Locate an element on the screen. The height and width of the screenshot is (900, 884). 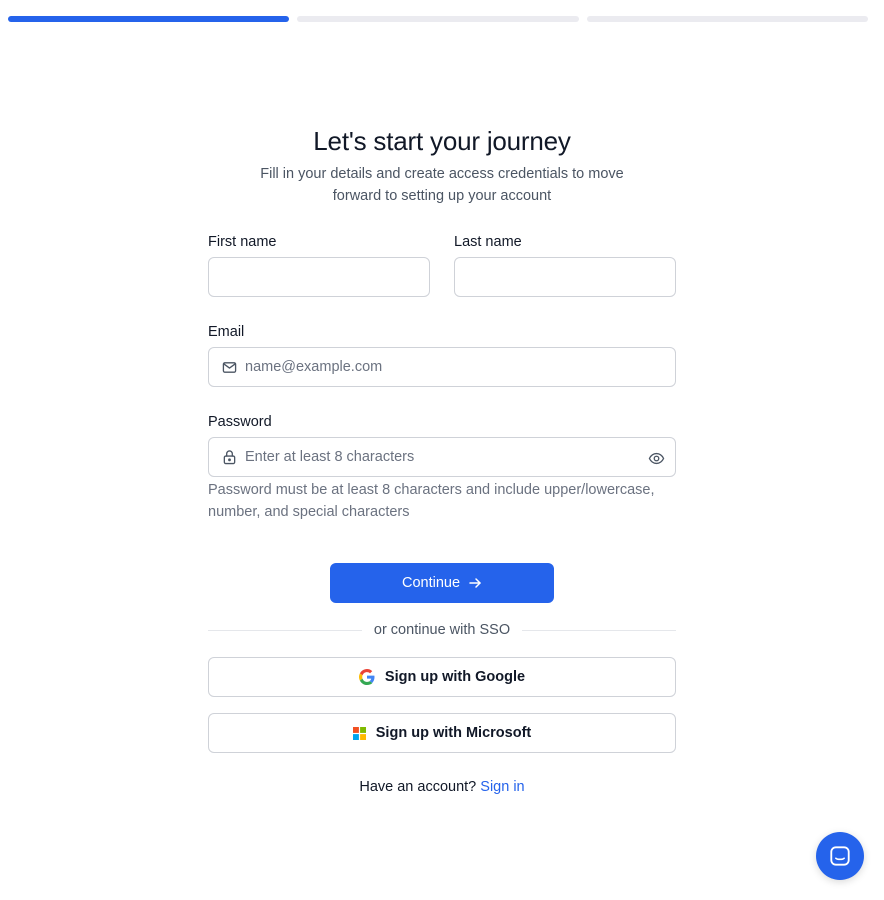
divider-line-left is located at coordinates (285, 630).